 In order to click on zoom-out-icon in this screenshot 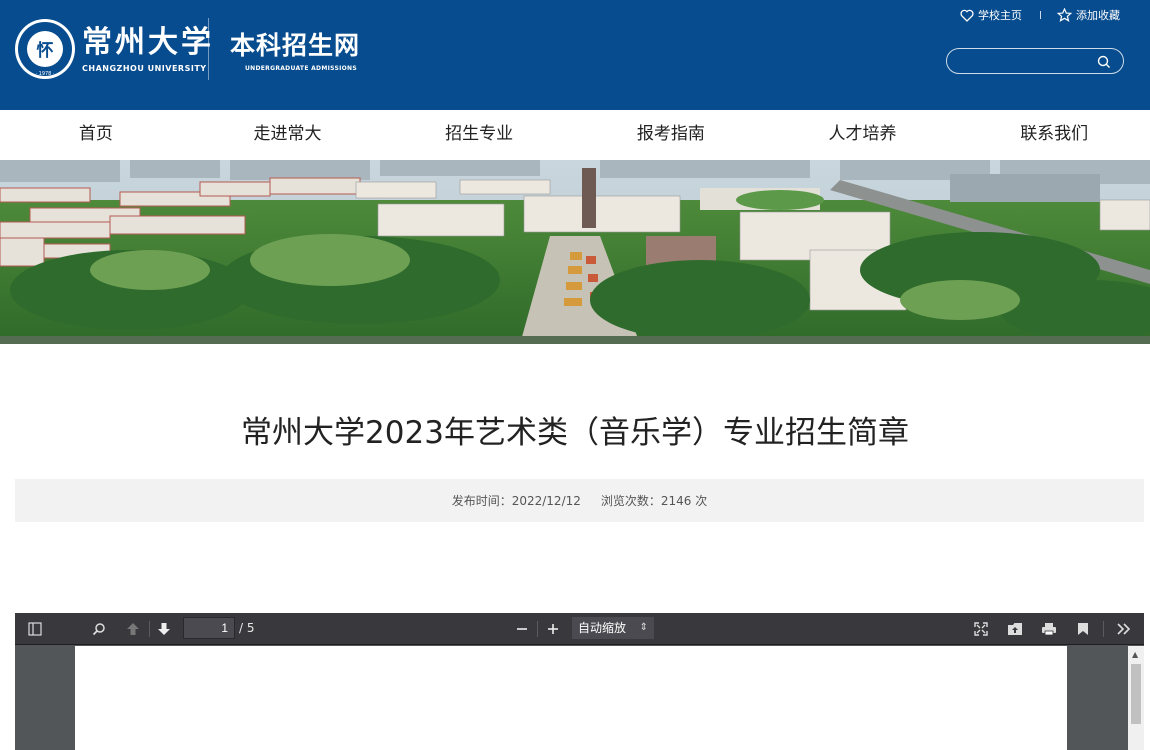, I will do `click(522, 629)`.